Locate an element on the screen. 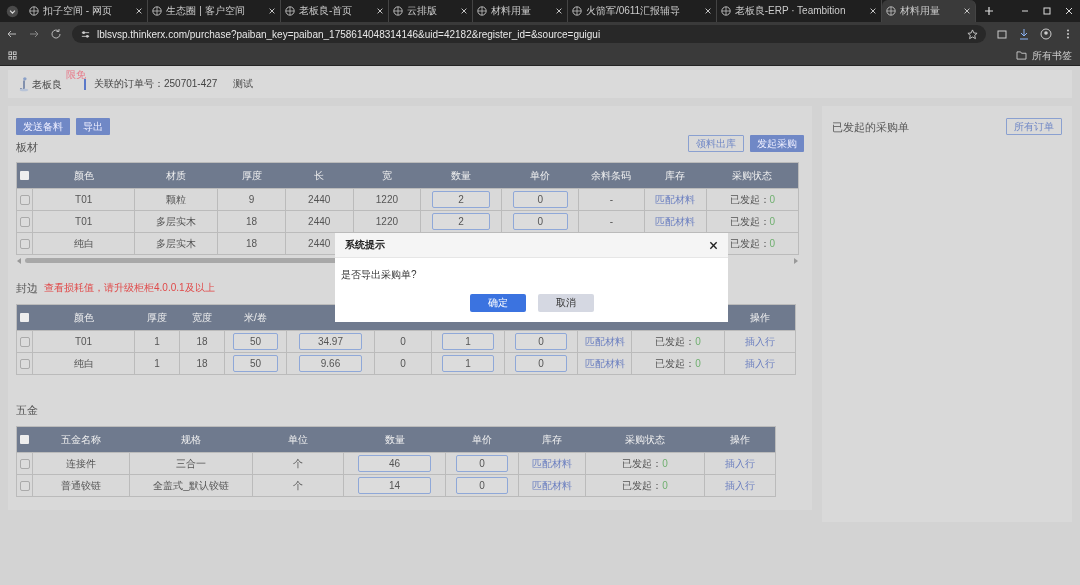 This screenshot has height=585, width=1080. globe-icon is located at coordinates (157, 11).